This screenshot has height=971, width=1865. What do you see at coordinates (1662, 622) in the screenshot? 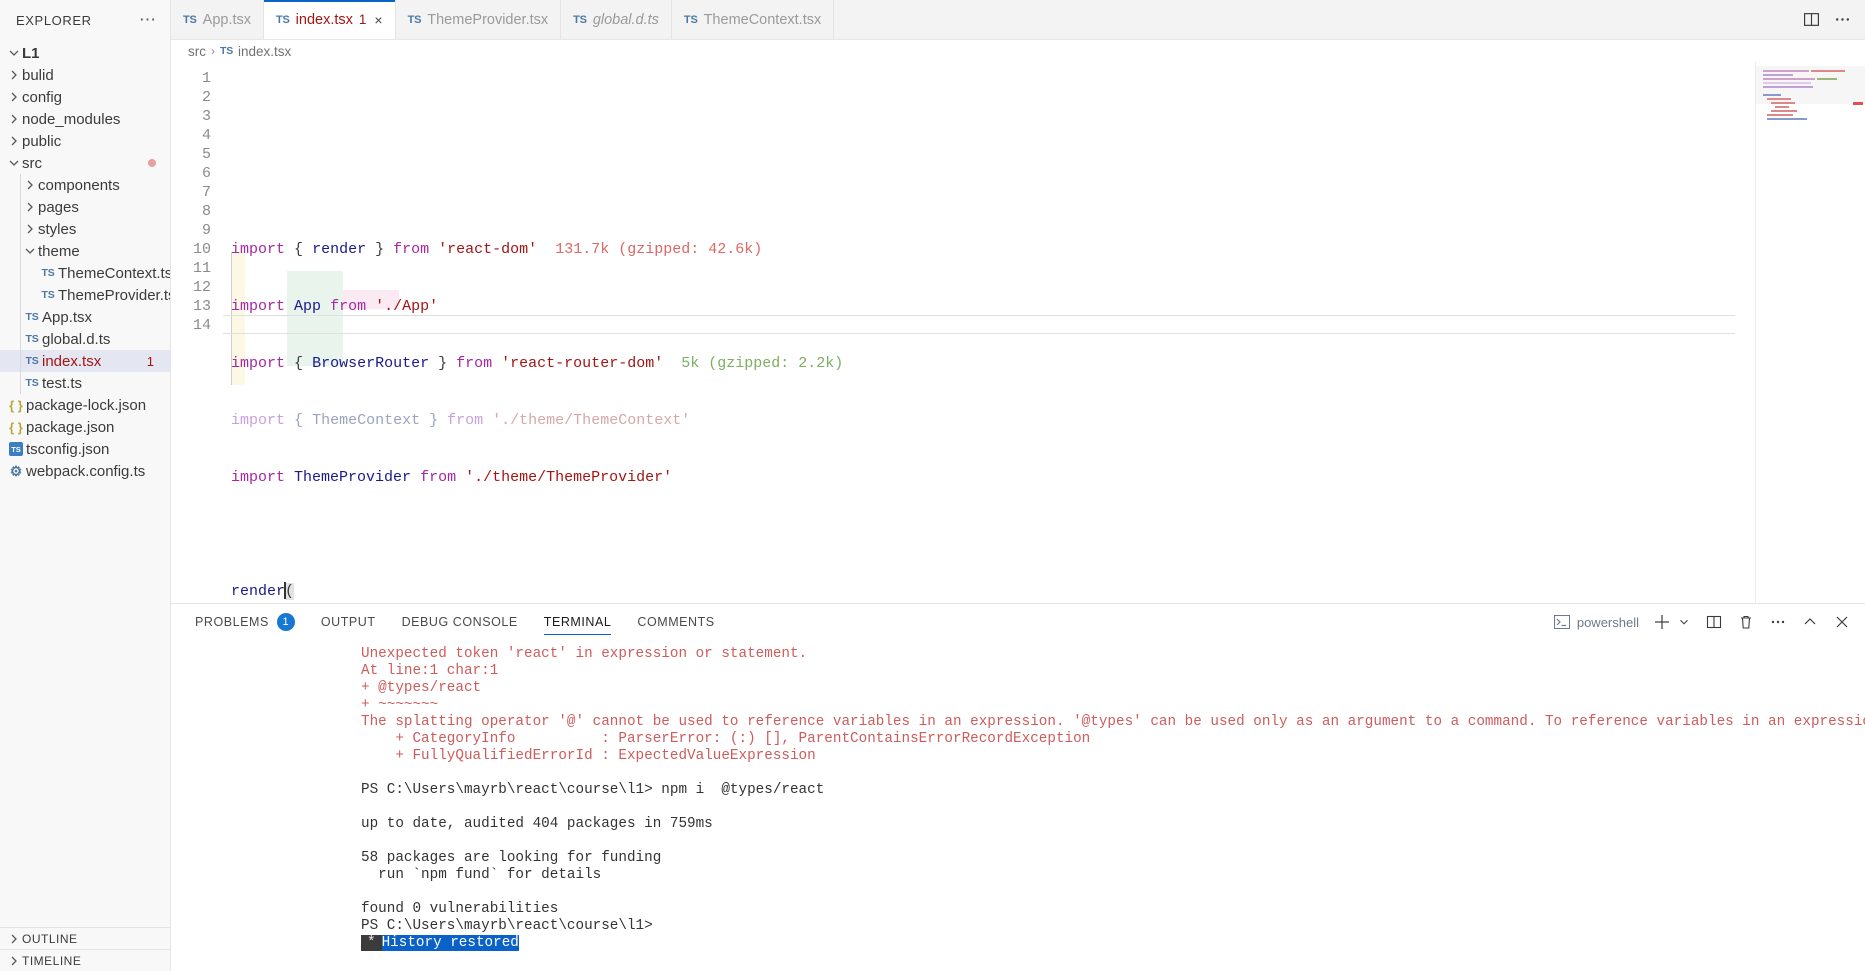
I see `new-terminal-icon` at bounding box center [1662, 622].